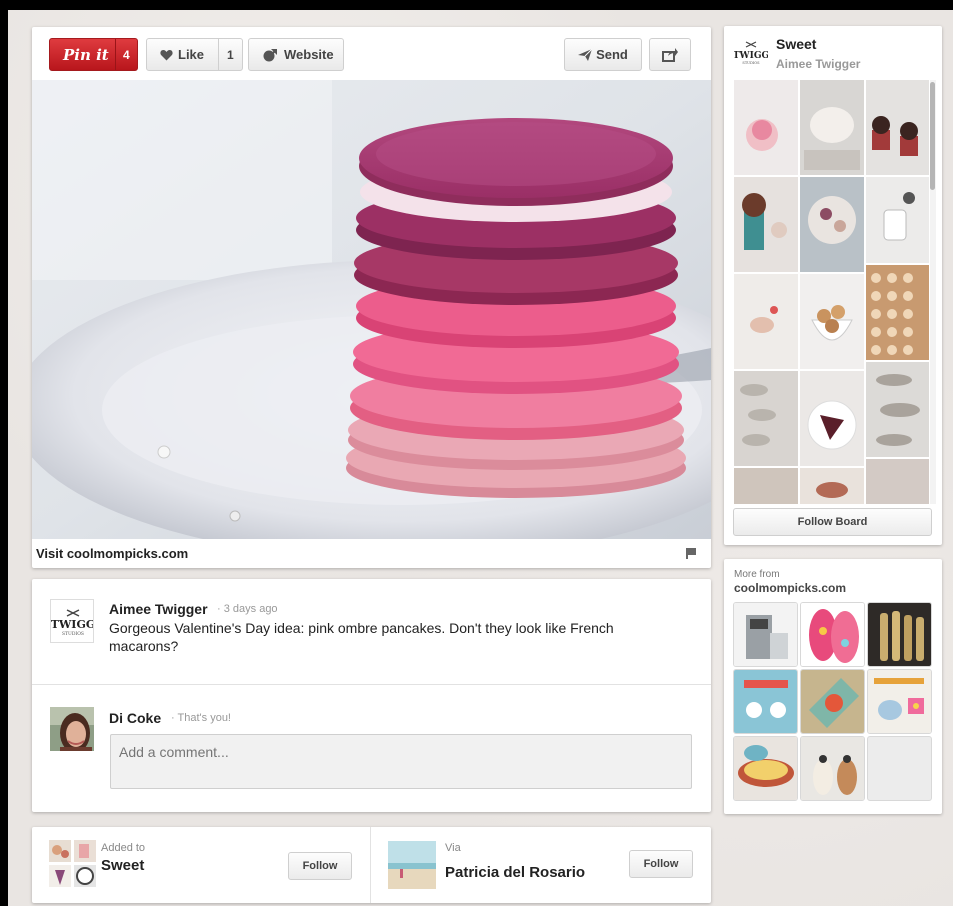 The height and width of the screenshot is (906, 953). Describe the element at coordinates (691, 553) in the screenshot. I see `flag-icon` at that location.